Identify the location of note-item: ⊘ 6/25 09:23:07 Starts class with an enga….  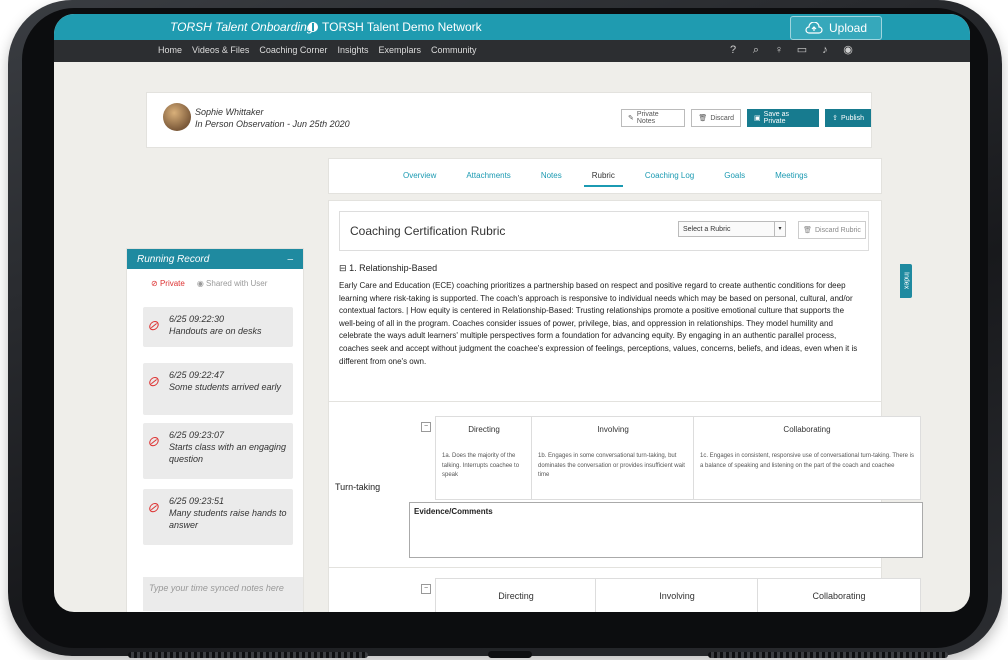
(218, 451).